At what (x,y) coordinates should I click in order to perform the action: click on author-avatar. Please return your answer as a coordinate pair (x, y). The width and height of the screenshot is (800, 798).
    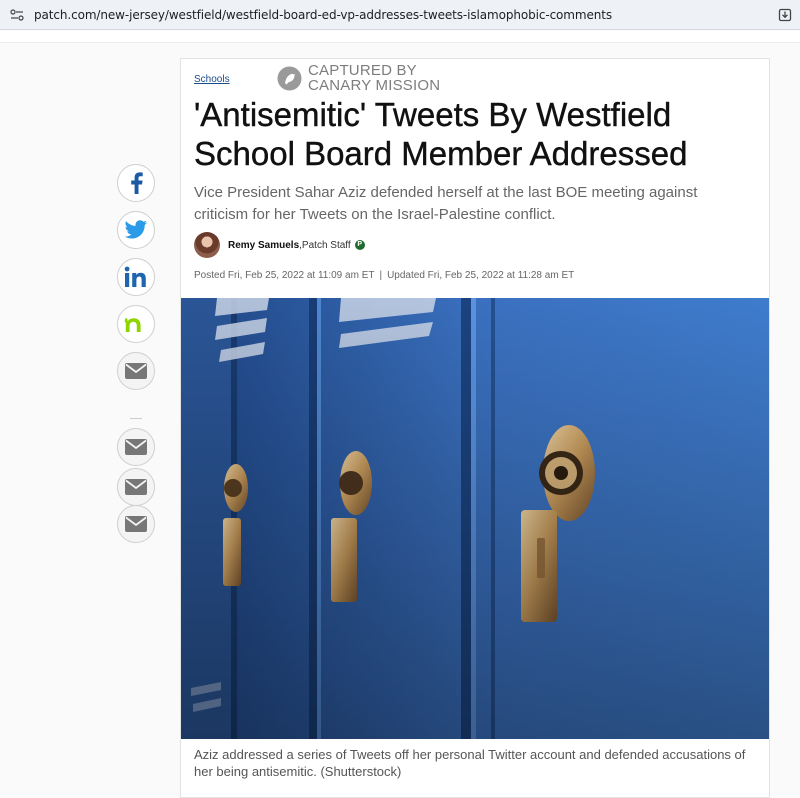
    Looking at the image, I should click on (207, 245).